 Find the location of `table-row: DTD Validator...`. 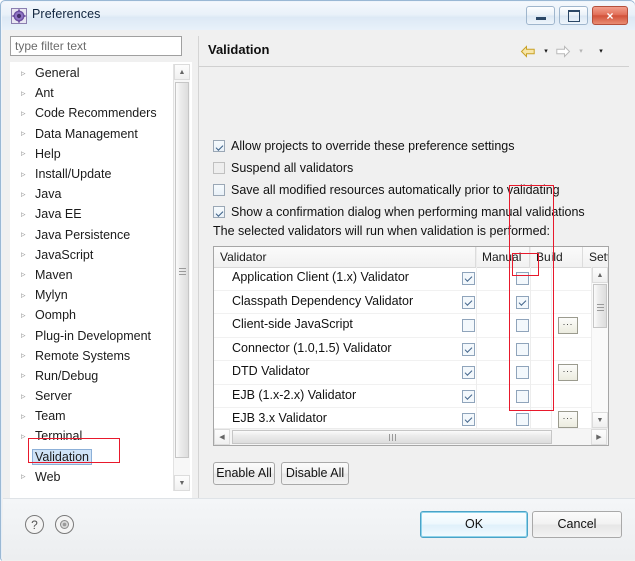

table-row: DTD Validator... is located at coordinates (403, 373).